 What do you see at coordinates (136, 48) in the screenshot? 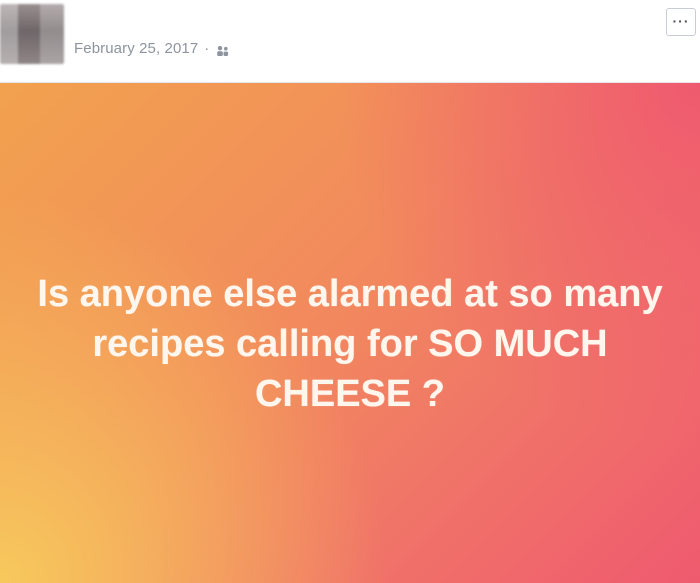
I see `post-date: February 25, 2017` at bounding box center [136, 48].